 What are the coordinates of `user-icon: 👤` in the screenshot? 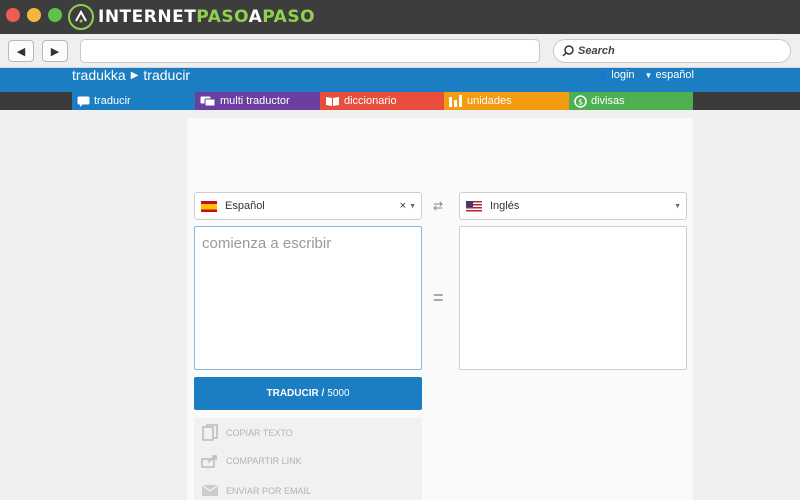 It's located at (603, 75).